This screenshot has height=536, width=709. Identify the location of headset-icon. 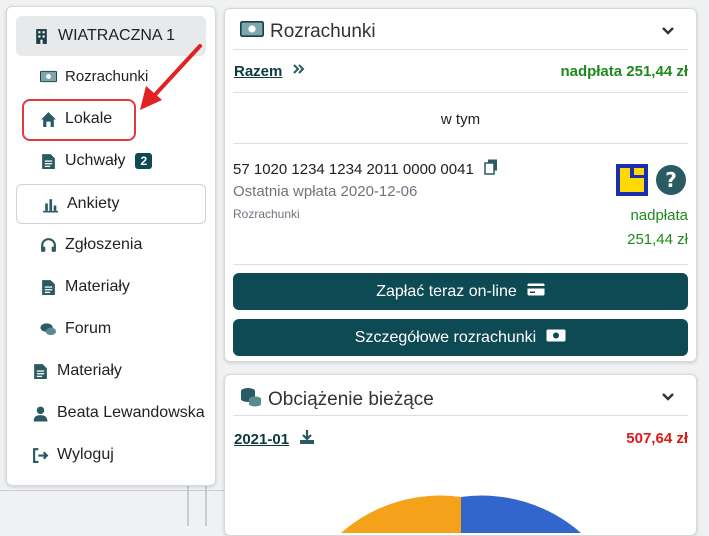
(48, 245).